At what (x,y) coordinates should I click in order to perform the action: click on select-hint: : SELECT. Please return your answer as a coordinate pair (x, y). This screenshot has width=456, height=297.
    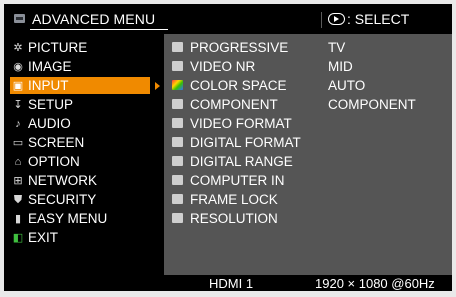
    Looking at the image, I should click on (378, 19).